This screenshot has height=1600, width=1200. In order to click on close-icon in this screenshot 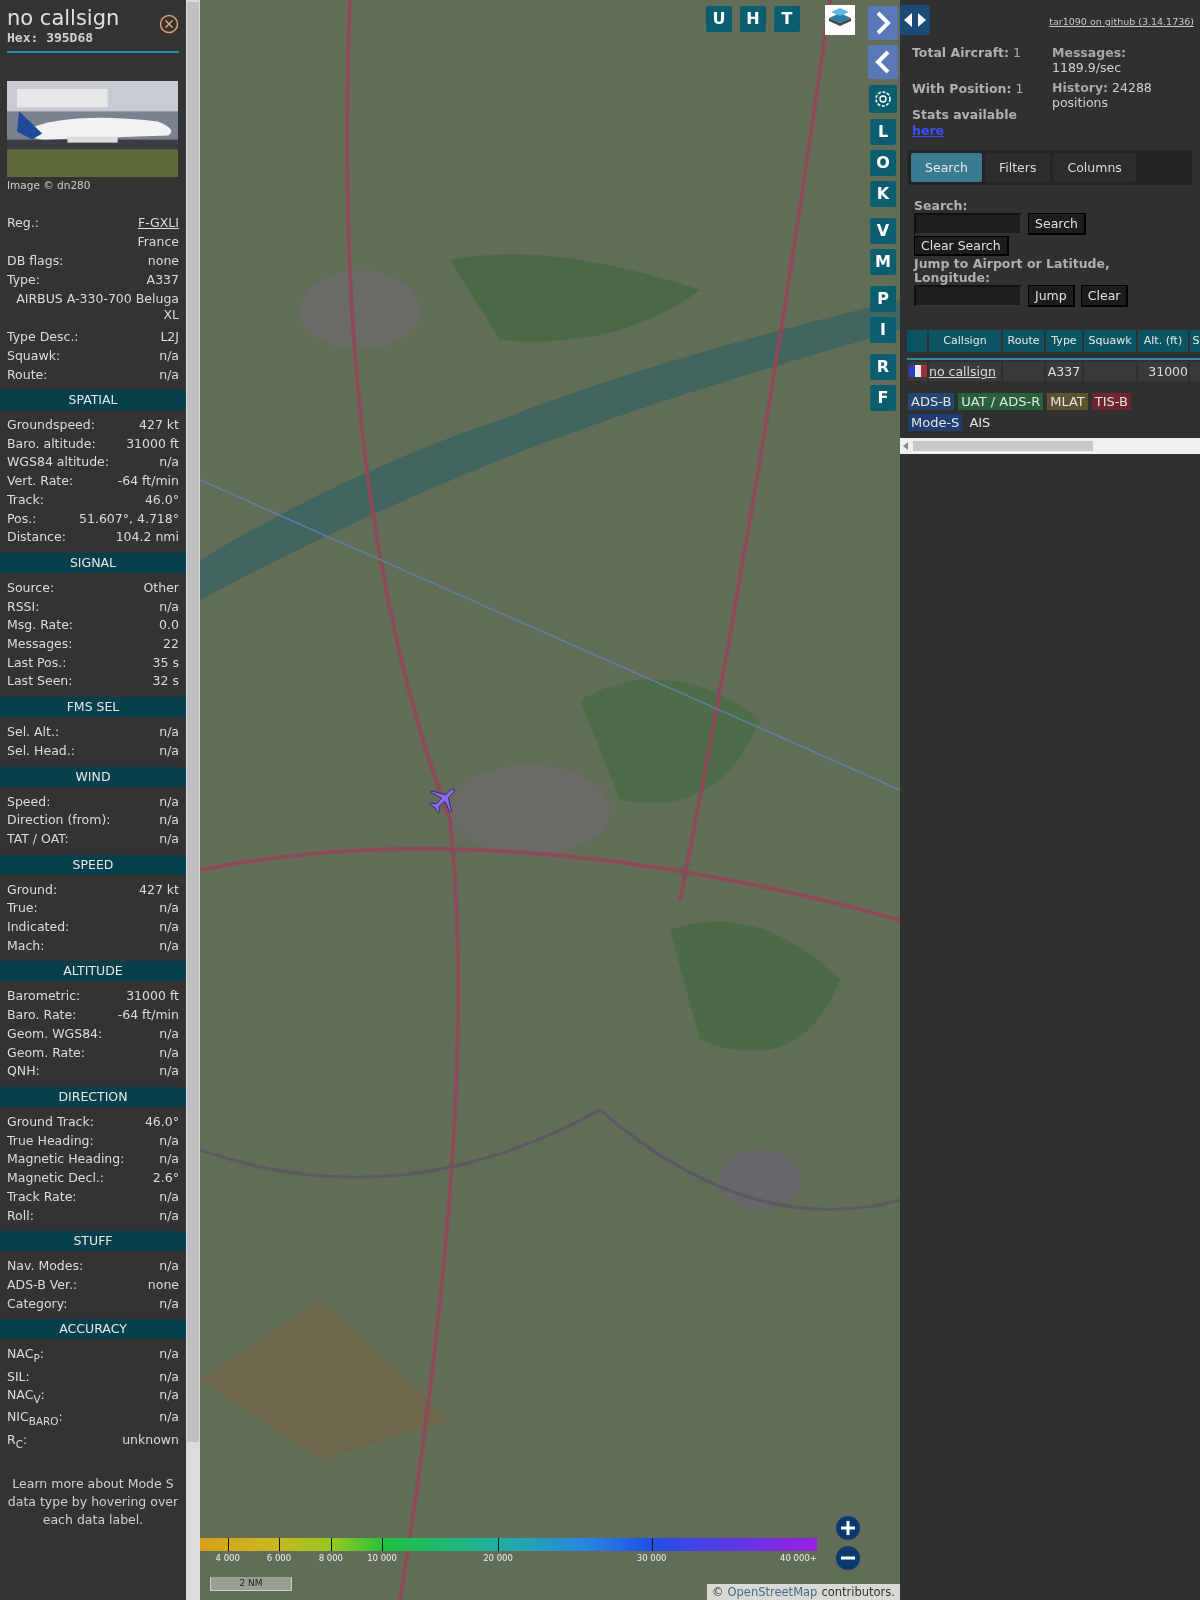, I will do `click(169, 24)`.